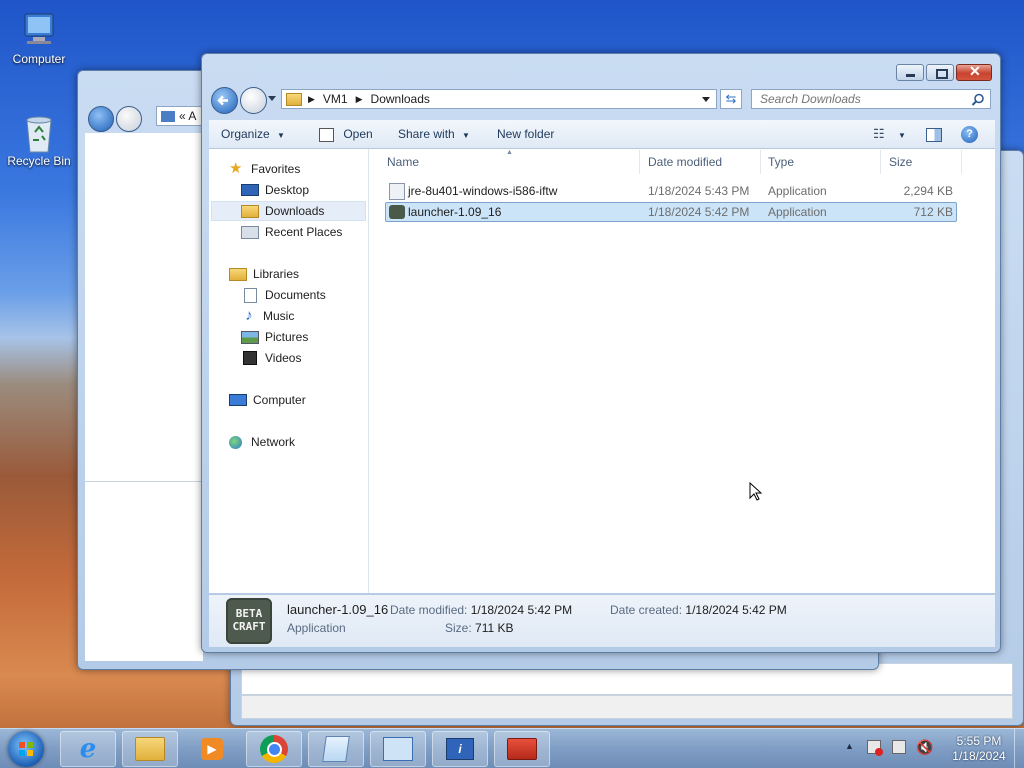 The image size is (1024, 768). Describe the element at coordinates (129, 119) in the screenshot. I see `back-window-forward-button` at that location.